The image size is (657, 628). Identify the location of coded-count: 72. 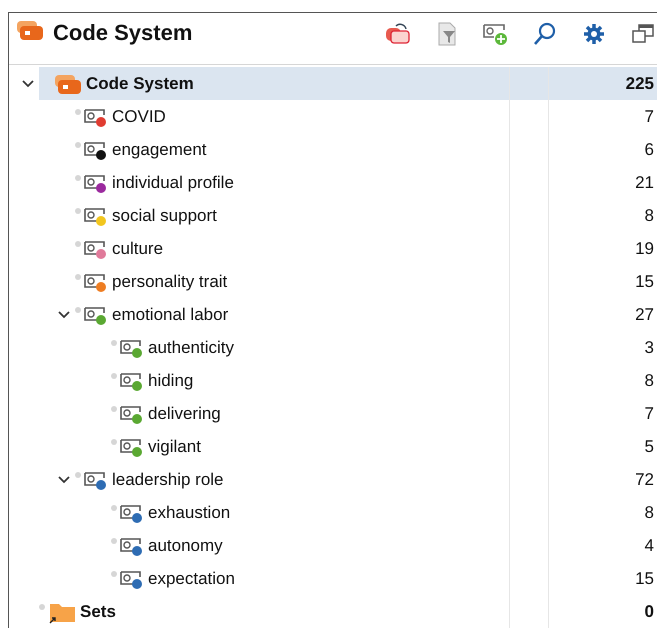
(644, 480).